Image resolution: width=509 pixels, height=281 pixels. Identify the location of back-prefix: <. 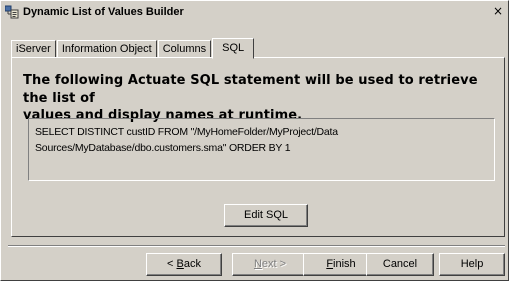
(172, 264).